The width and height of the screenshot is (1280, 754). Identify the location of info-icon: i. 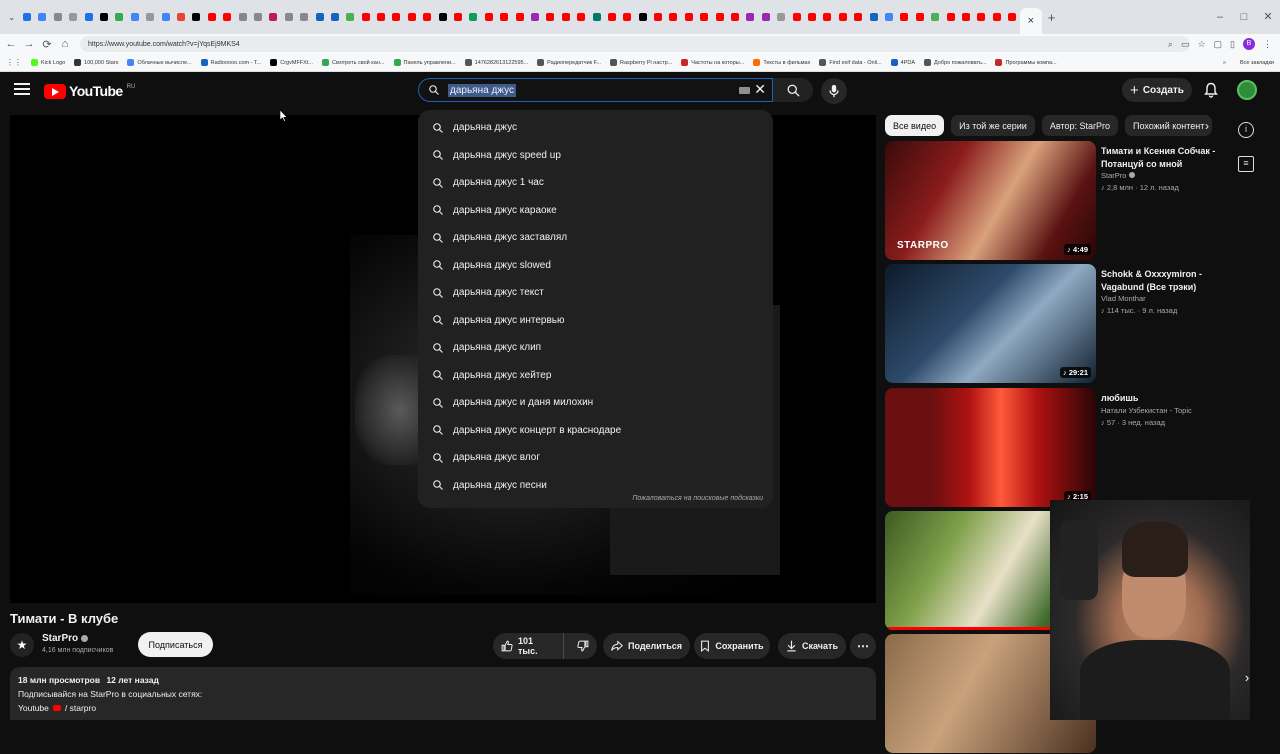
(1246, 130).